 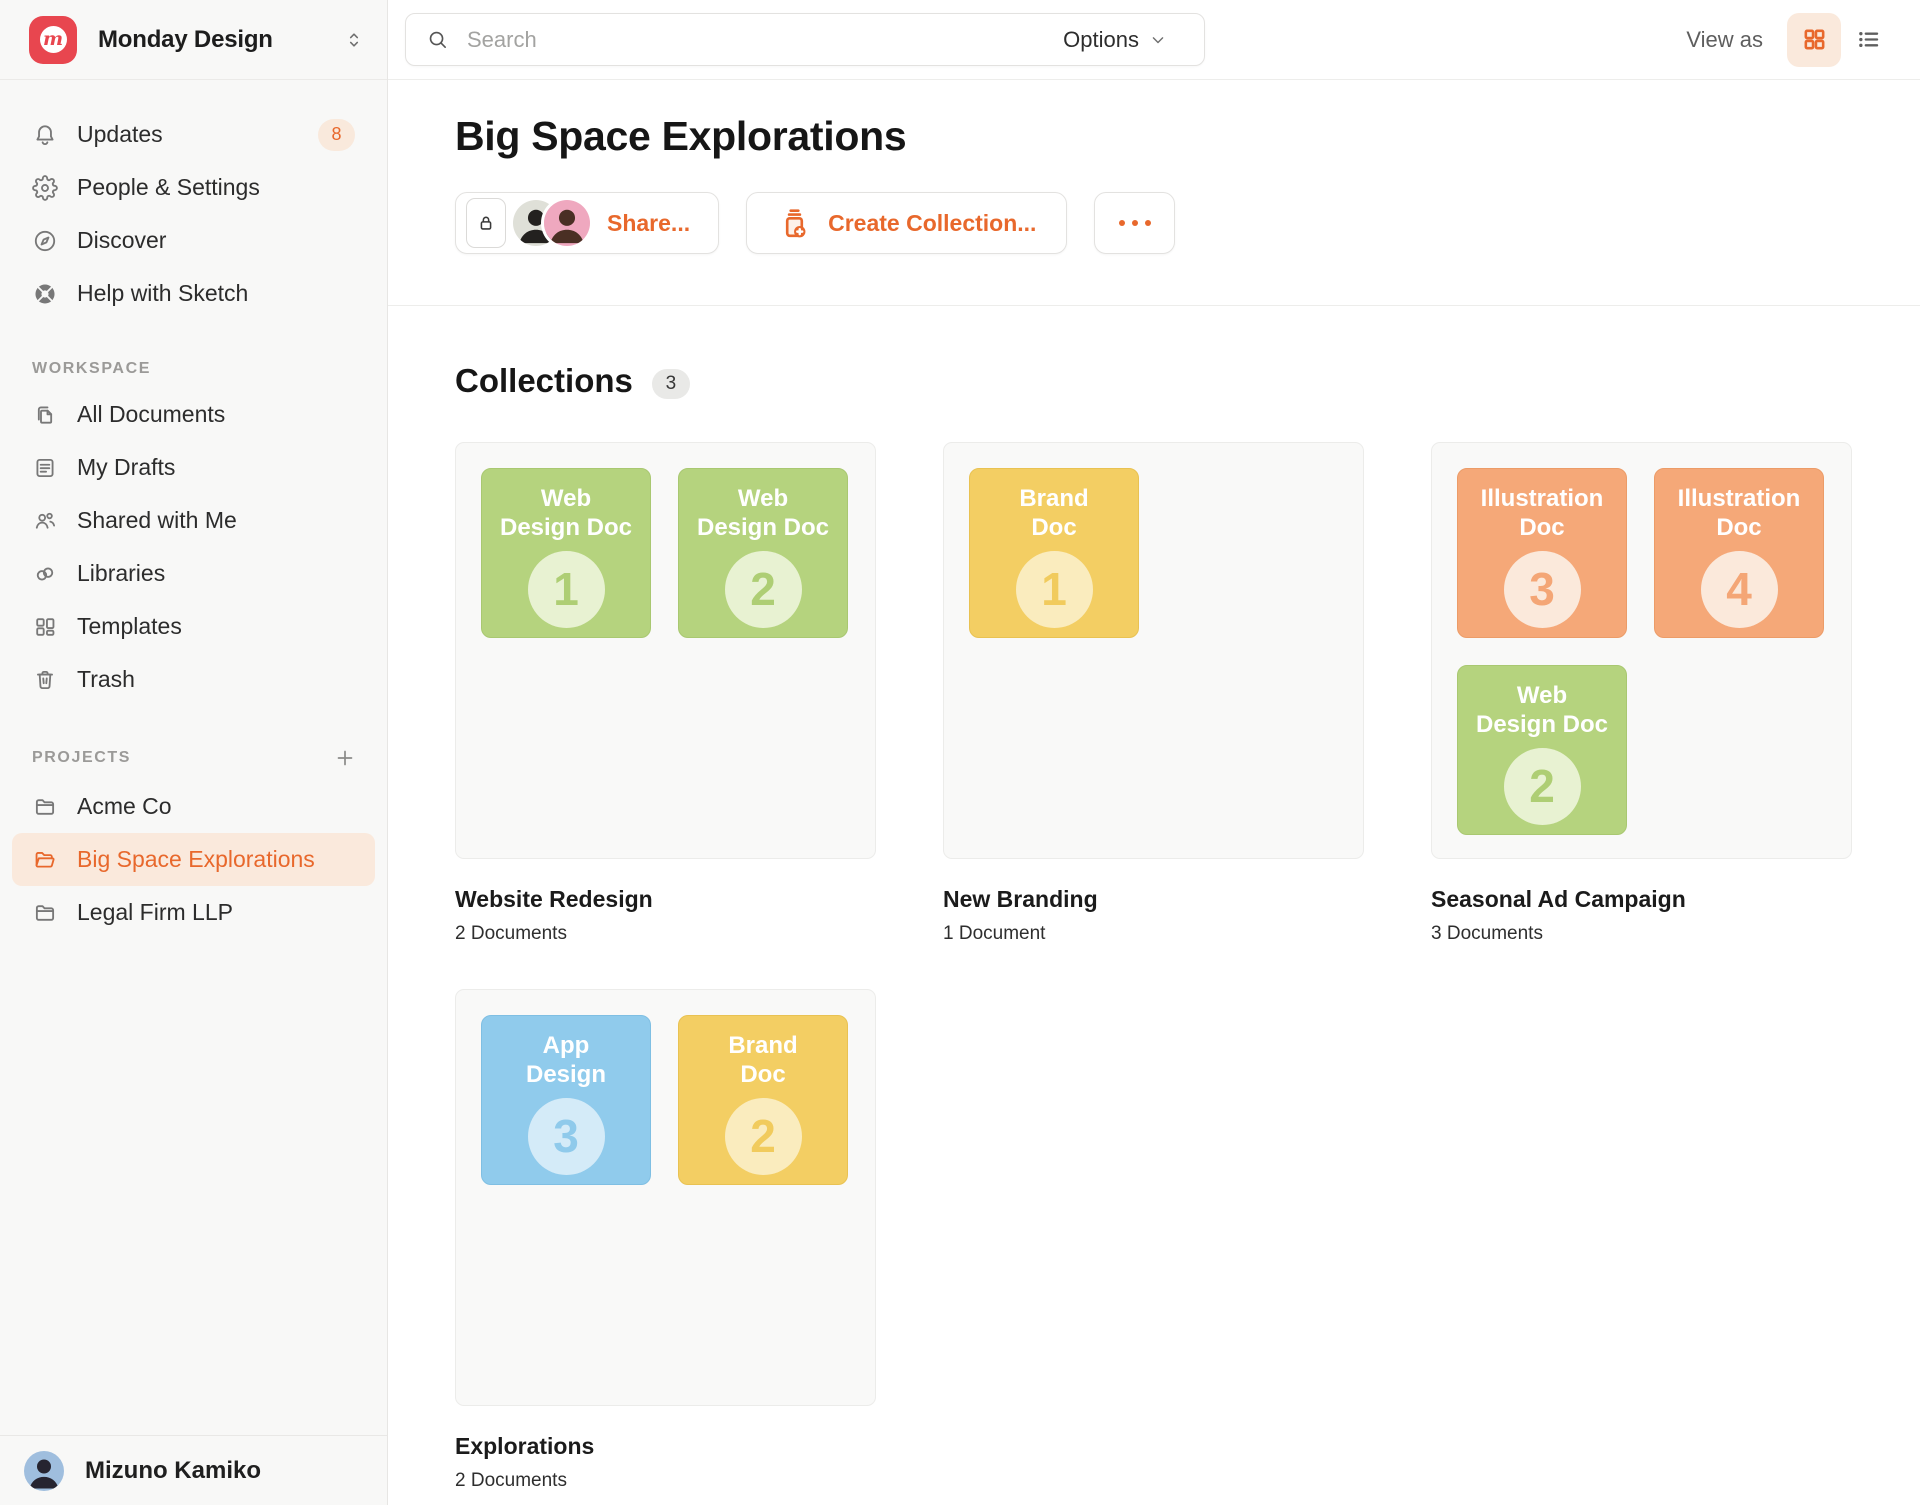 I want to click on page-title: Big Space Explorations, so click(x=681, y=136).